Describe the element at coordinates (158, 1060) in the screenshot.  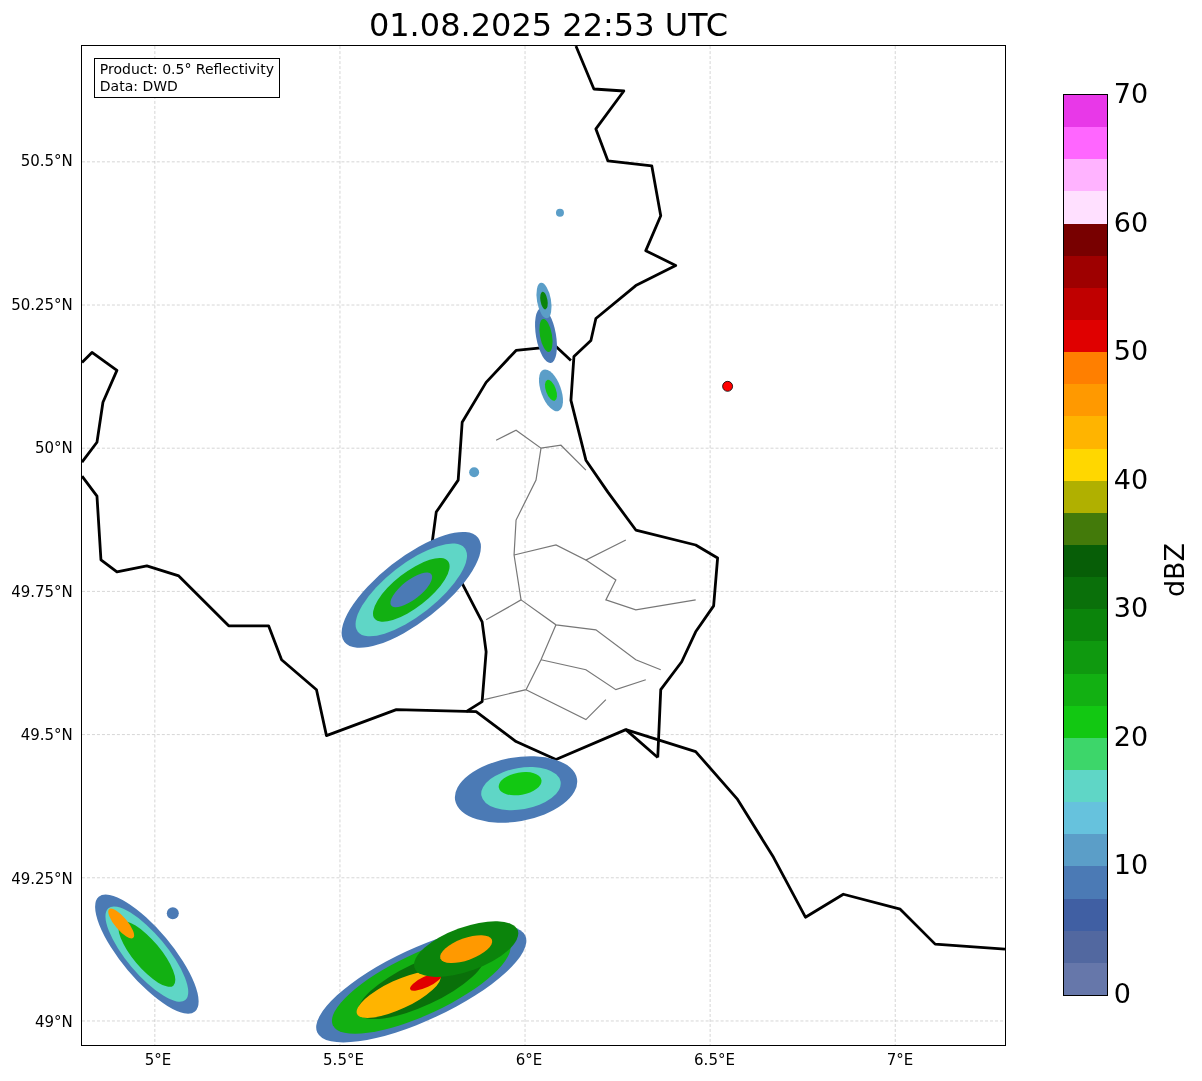
I see `longitude-tick-label: 5°E` at that location.